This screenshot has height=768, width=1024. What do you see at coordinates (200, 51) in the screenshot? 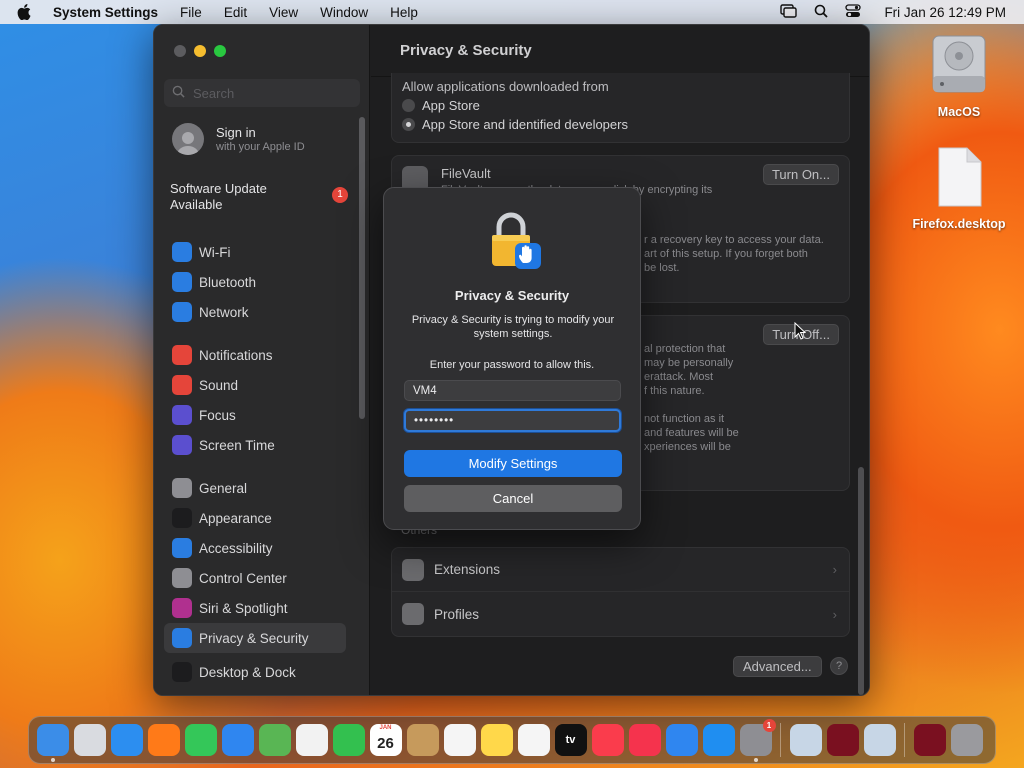
I see `minimize-button` at bounding box center [200, 51].